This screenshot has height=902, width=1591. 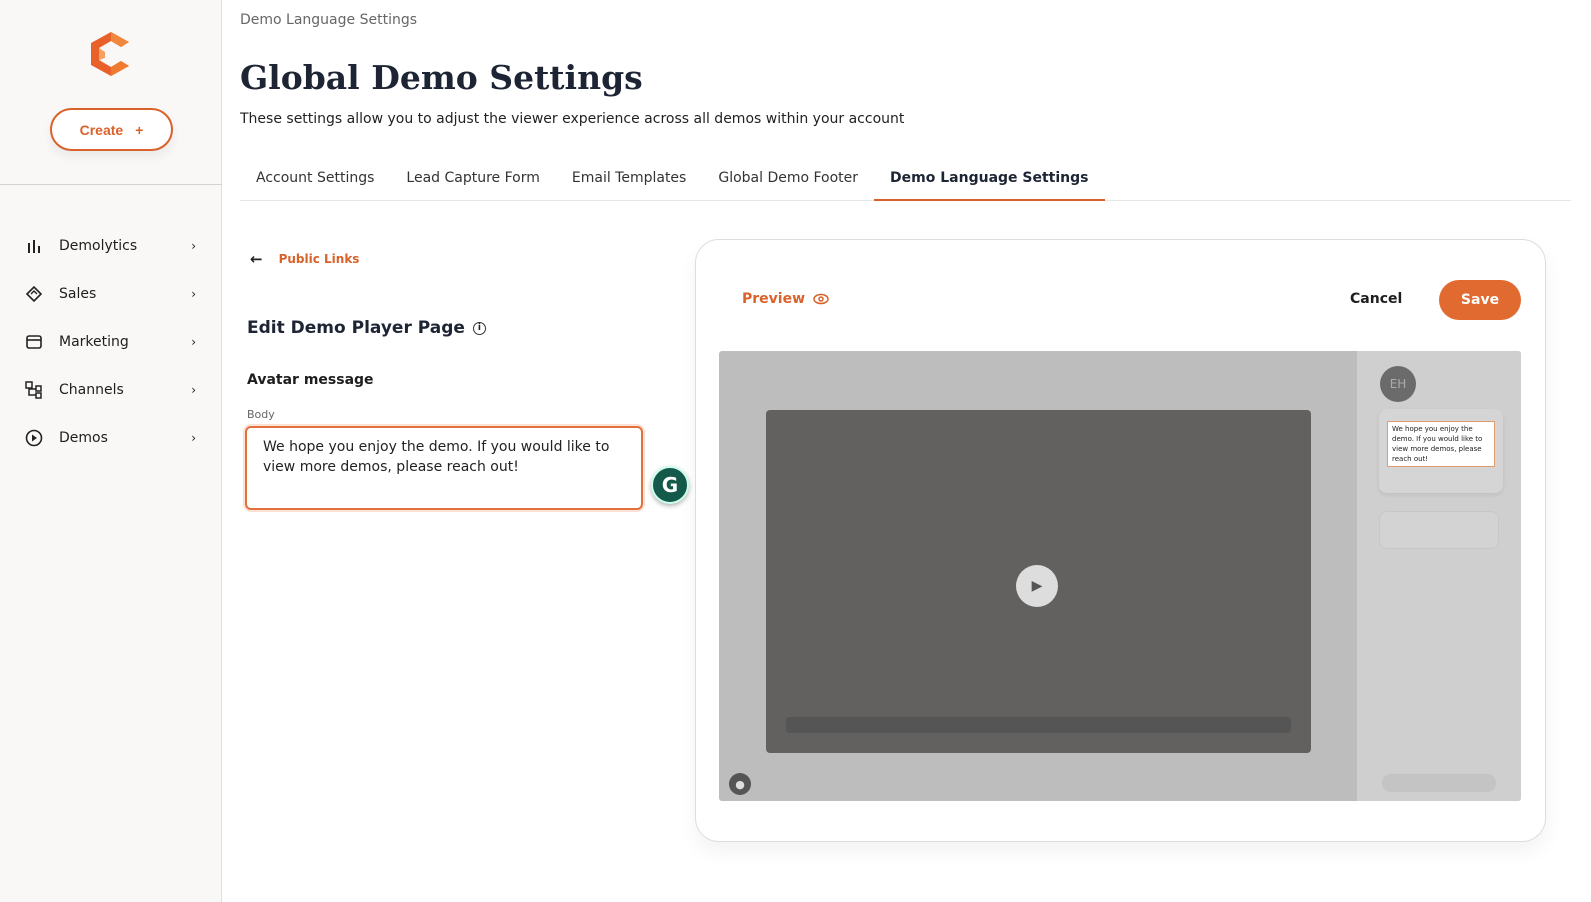 I want to click on arrow-left-icon: ←, so click(x=256, y=259).